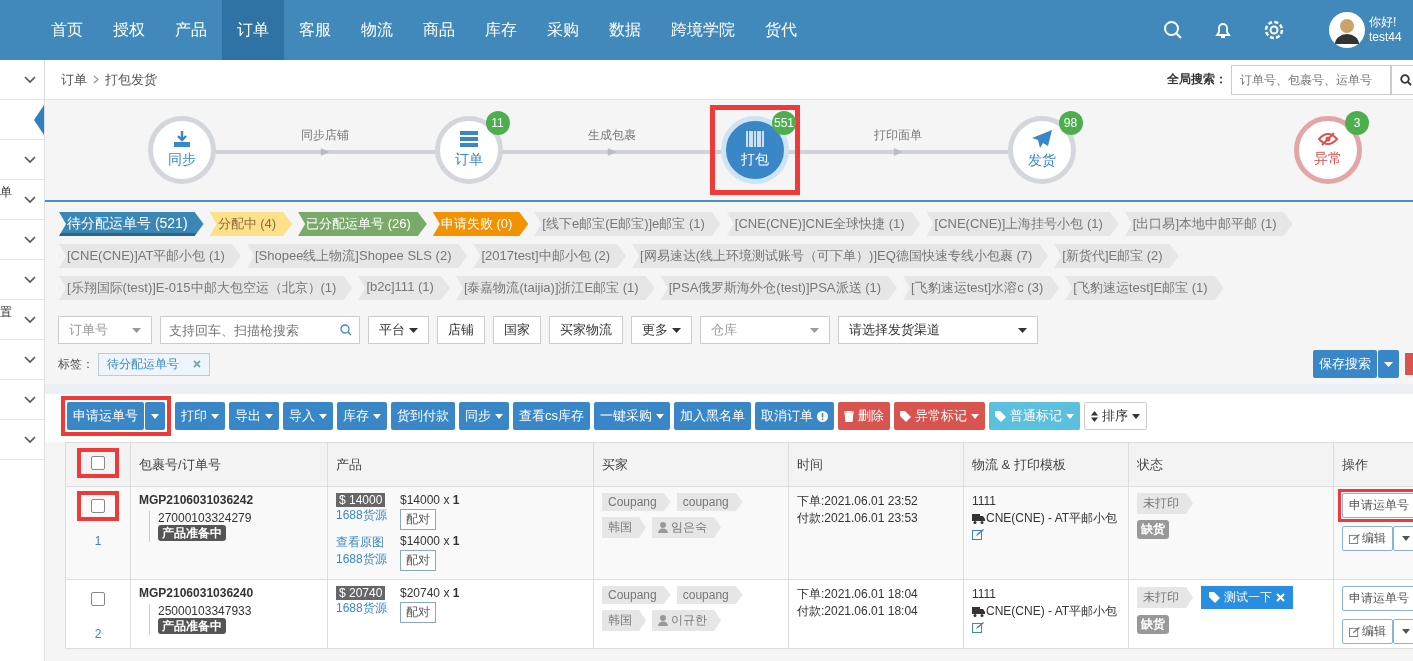 The image size is (1413, 661). What do you see at coordinates (781, 30) in the screenshot?
I see `nav-item: 货代` at bounding box center [781, 30].